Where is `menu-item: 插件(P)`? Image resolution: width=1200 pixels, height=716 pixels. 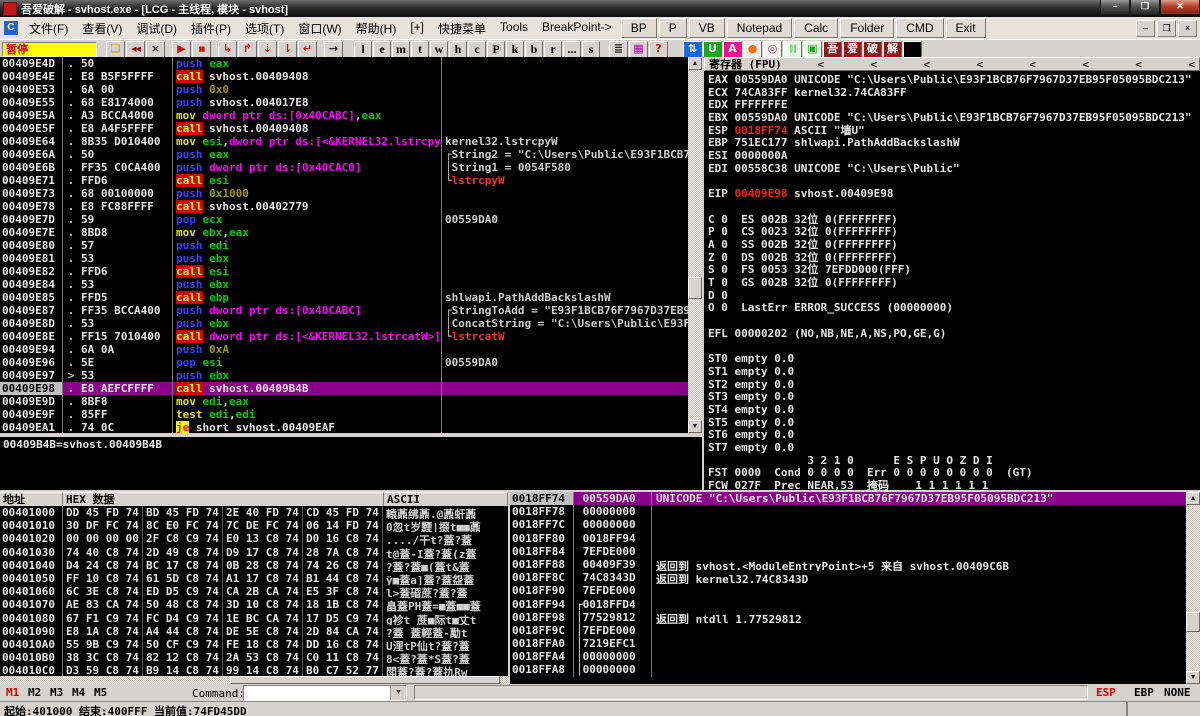 menu-item: 插件(P) is located at coordinates (211, 28).